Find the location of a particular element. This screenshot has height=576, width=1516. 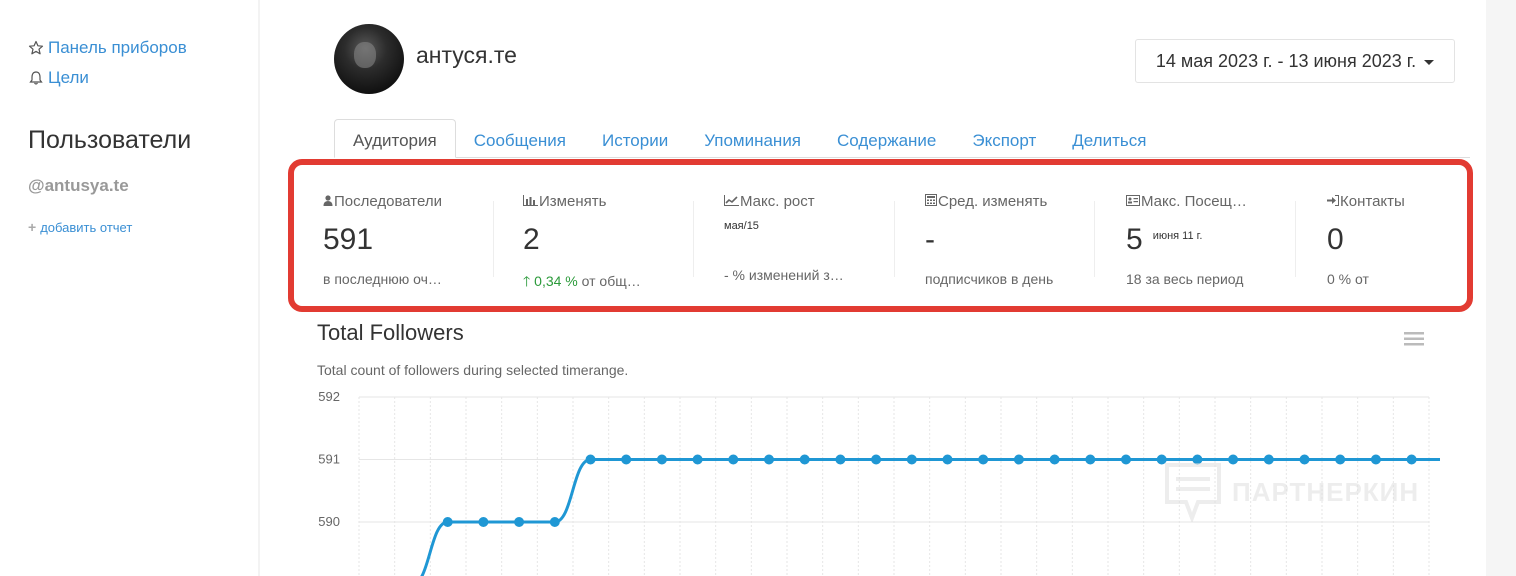

date-range-picker: 14 мая 2023 г. - 13 июня 2023 г. is located at coordinates (1295, 61).